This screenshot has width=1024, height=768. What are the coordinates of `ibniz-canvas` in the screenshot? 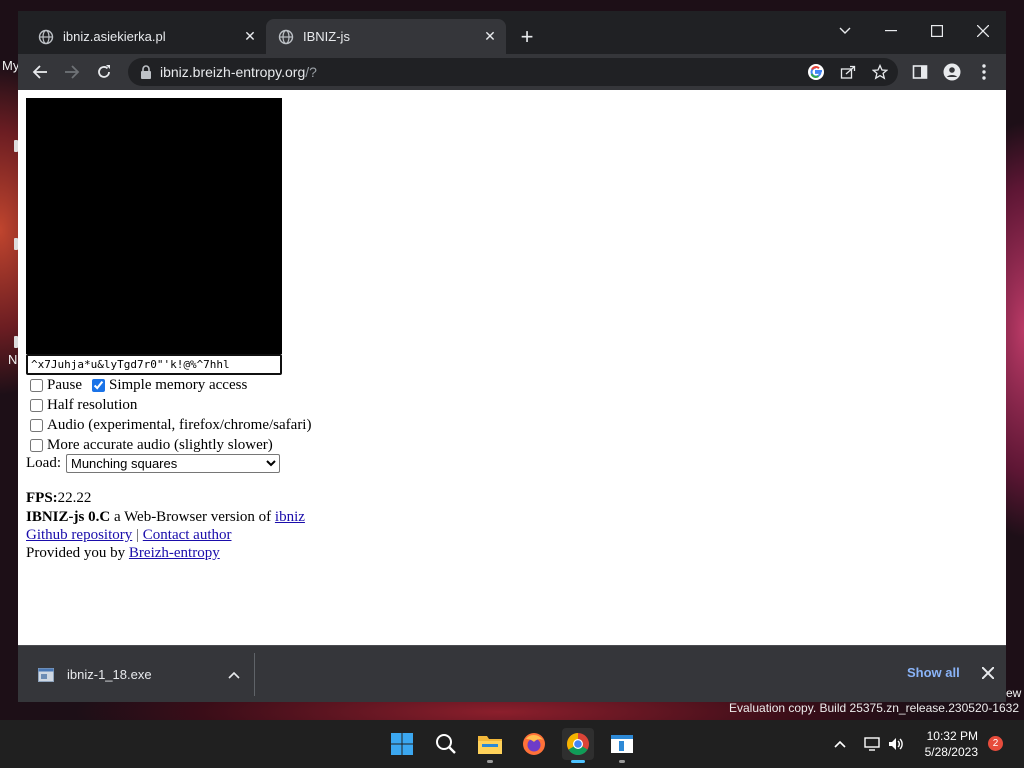 It's located at (154, 226).